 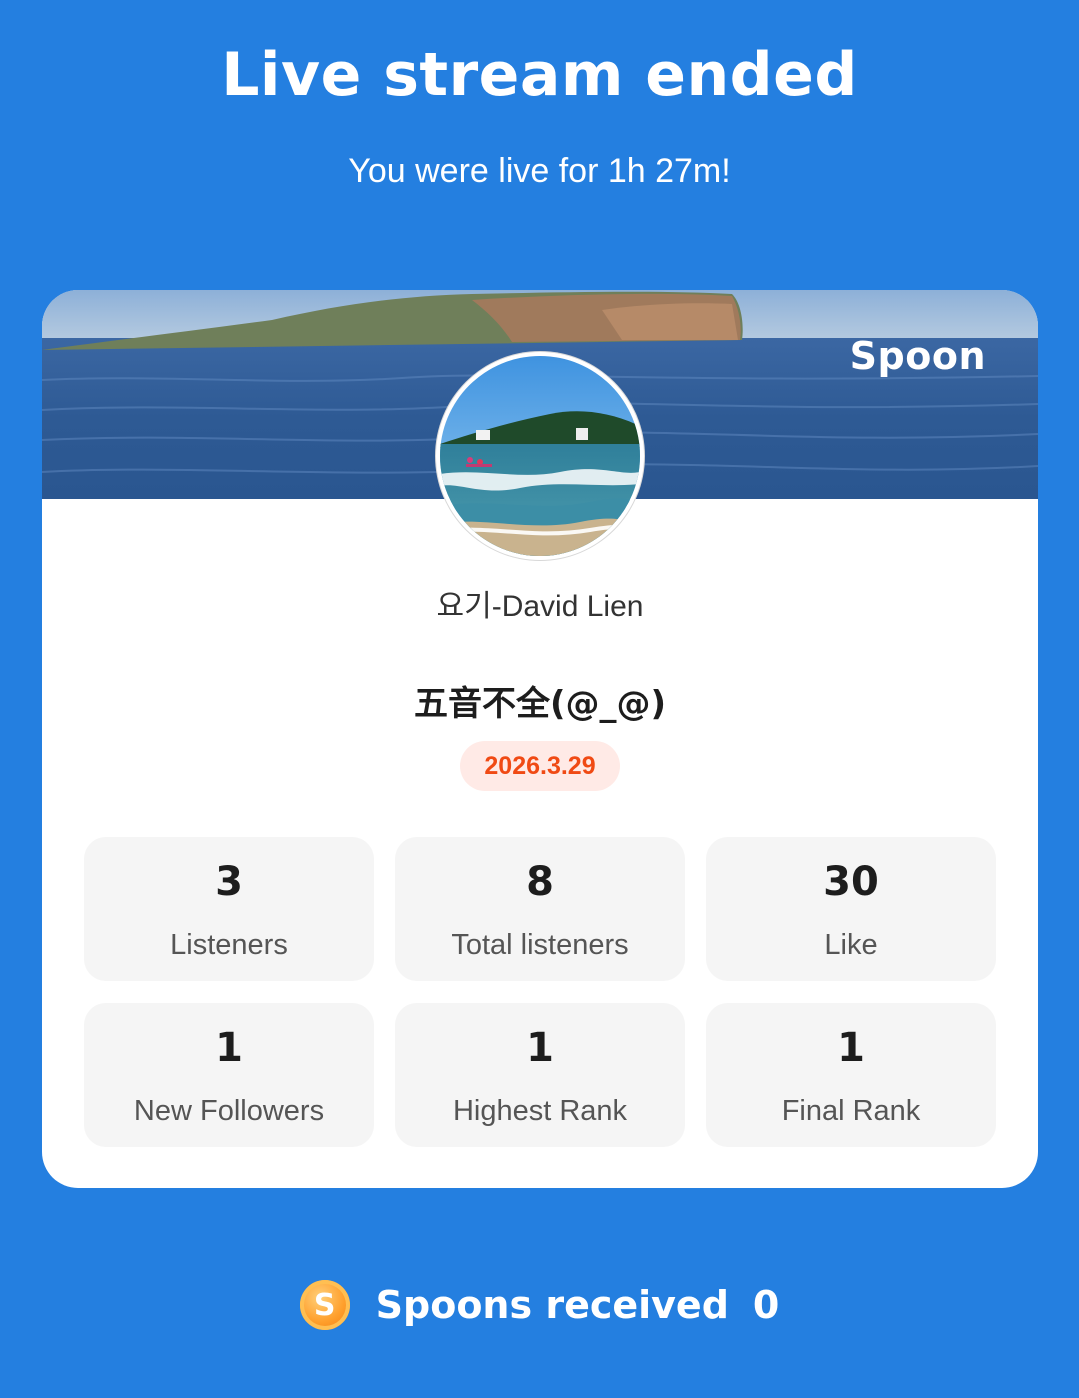 What do you see at coordinates (540, 909) in the screenshot?
I see `stat-total-listeners: 8 Total listeners` at bounding box center [540, 909].